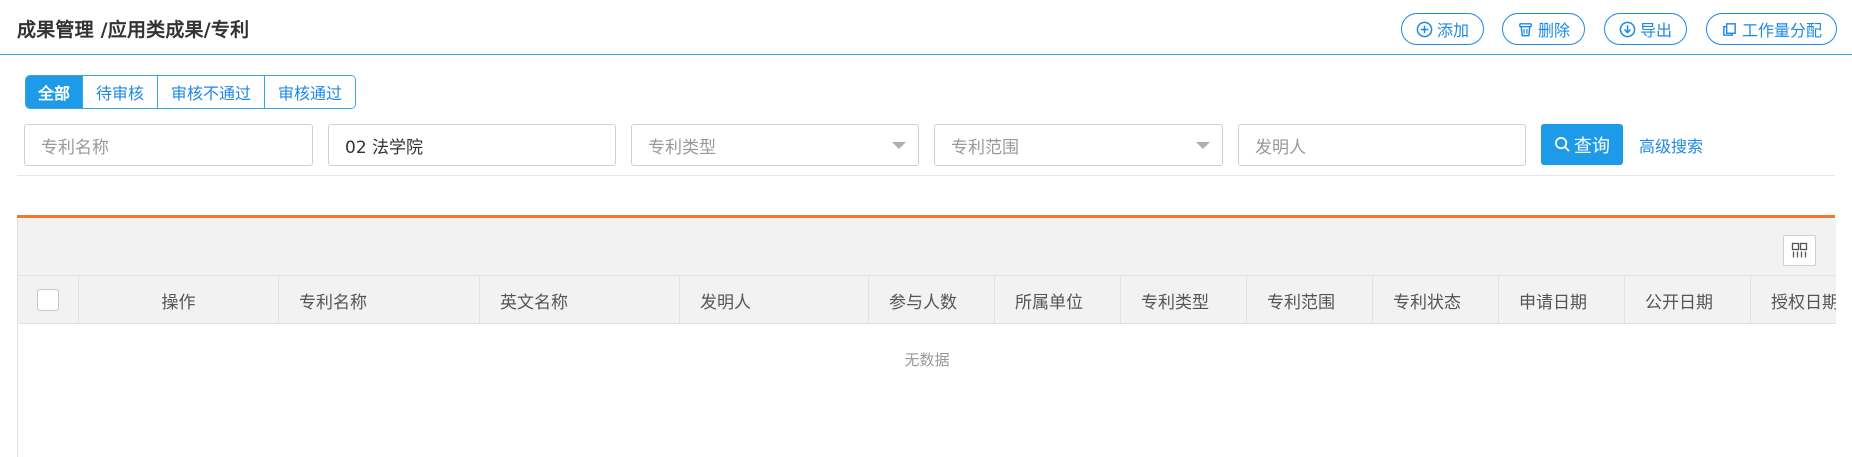 This screenshot has width=1852, height=457. I want to click on trash-icon, so click(1525, 29).